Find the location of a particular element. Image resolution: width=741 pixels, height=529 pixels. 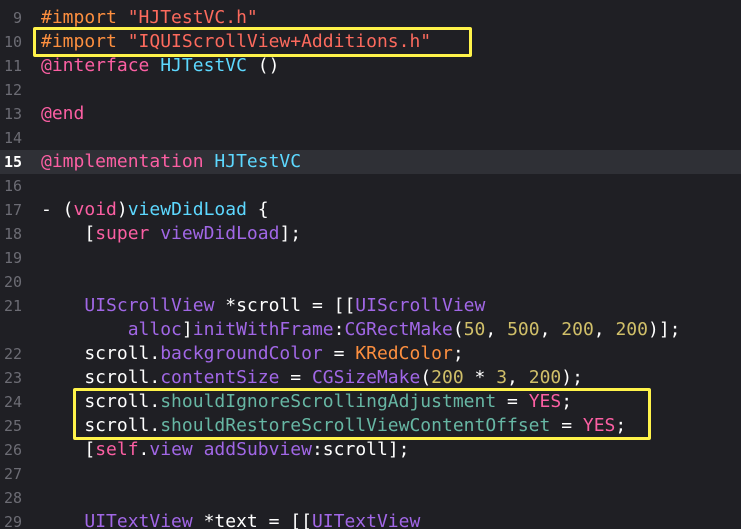

code-token: @implementation is located at coordinates (122, 161).